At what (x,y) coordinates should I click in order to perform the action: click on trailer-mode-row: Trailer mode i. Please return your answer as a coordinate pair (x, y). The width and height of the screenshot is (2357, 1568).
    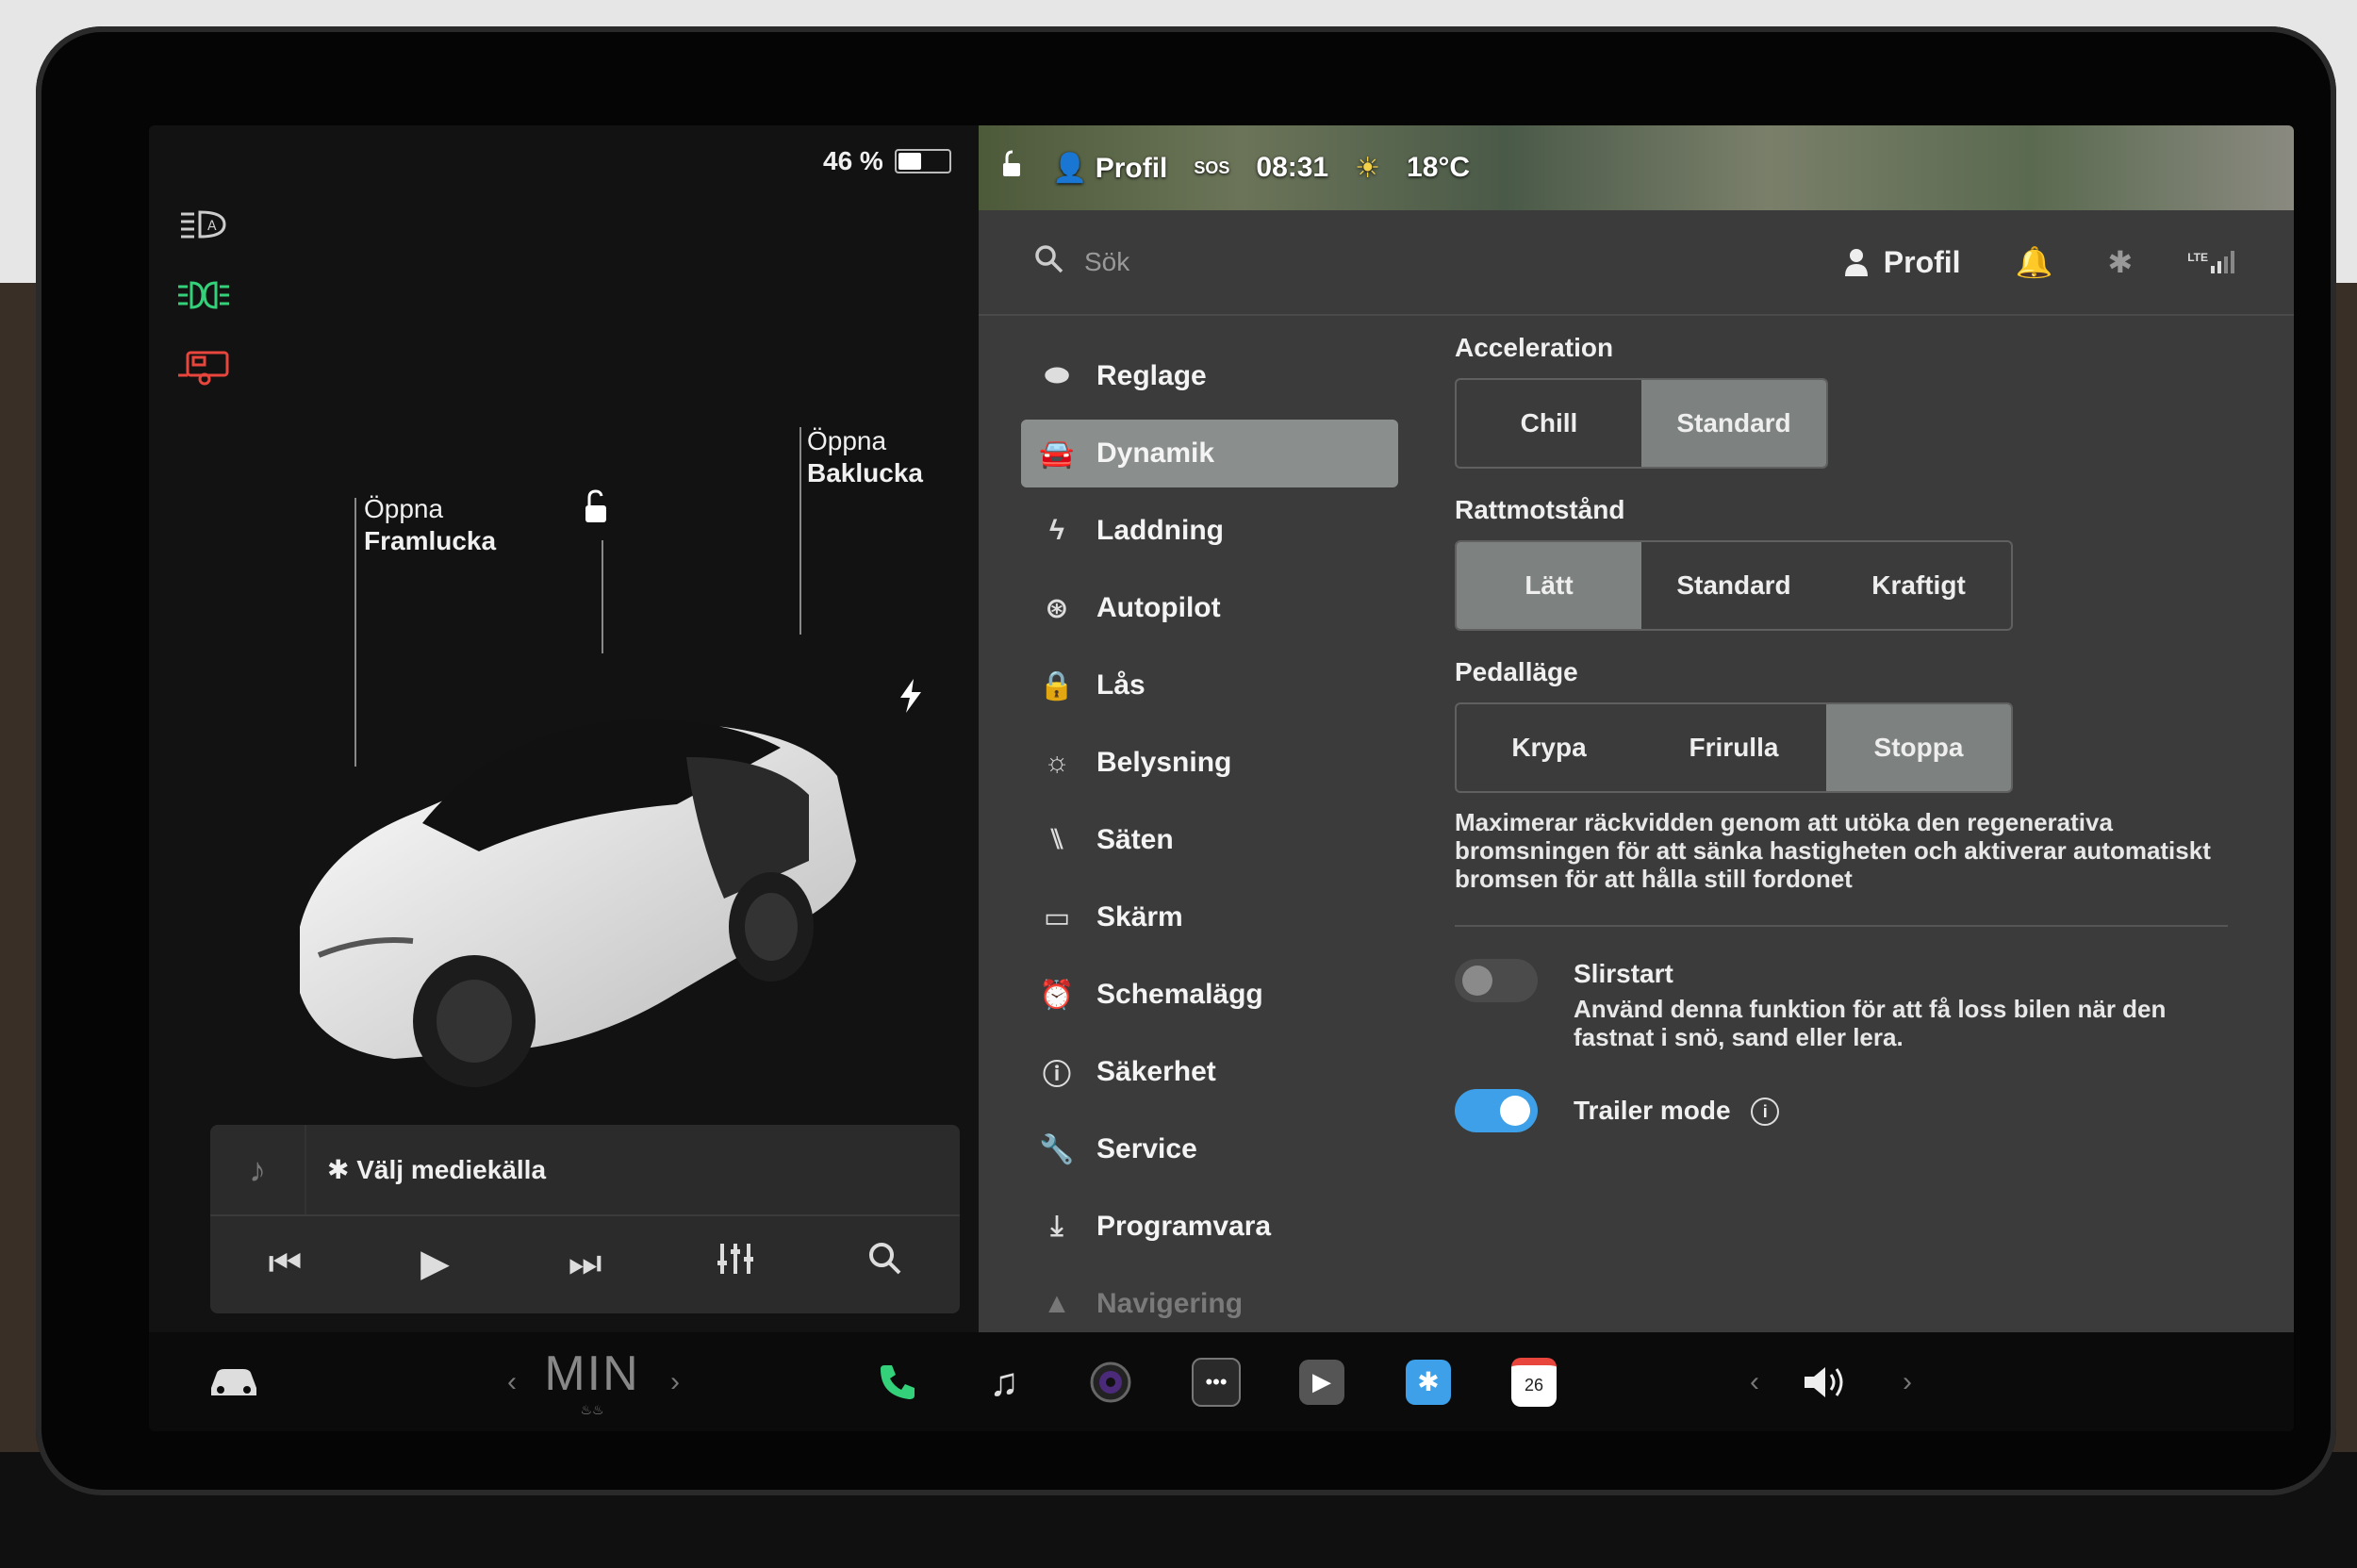
    Looking at the image, I should click on (1841, 1110).